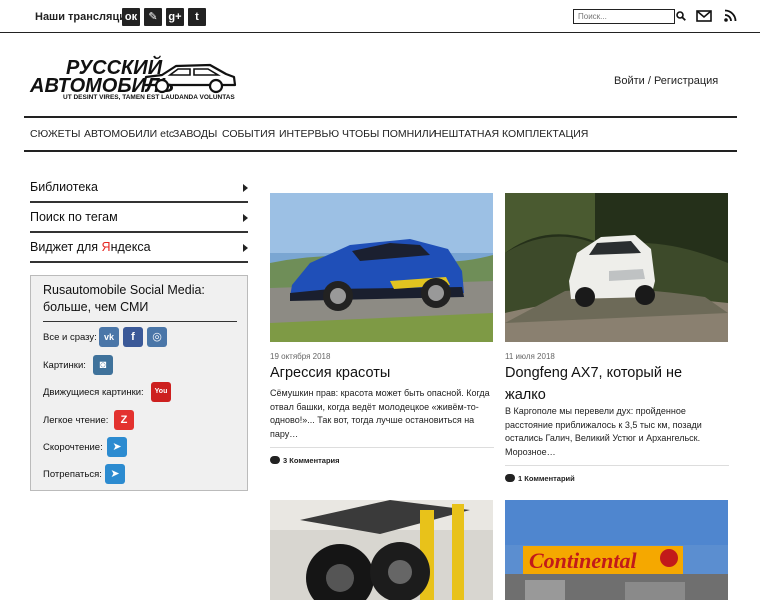 The height and width of the screenshot is (600, 760). I want to click on post-comments-link: 1 Комментарий, so click(540, 478).